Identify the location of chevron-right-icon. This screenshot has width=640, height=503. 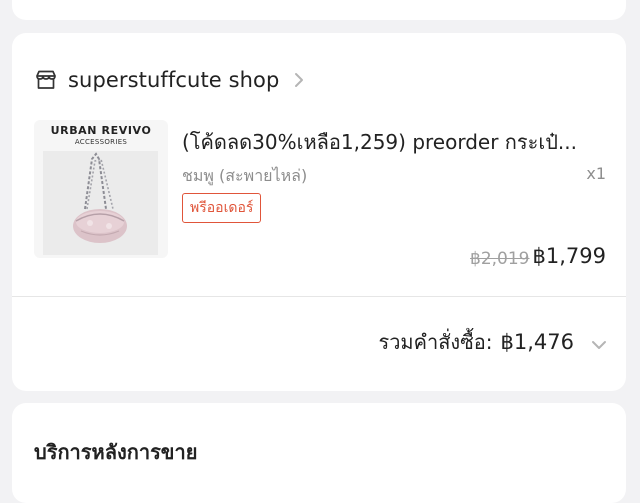
(299, 80).